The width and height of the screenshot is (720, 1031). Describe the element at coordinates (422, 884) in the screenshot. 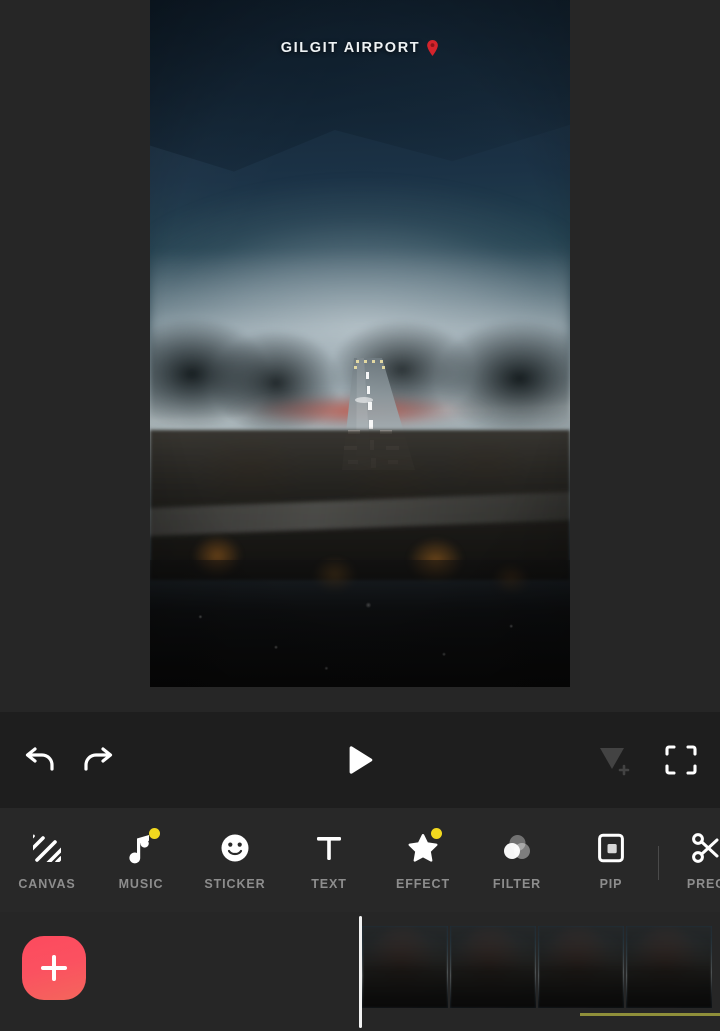

I see `tool-label: EFFECT` at that location.